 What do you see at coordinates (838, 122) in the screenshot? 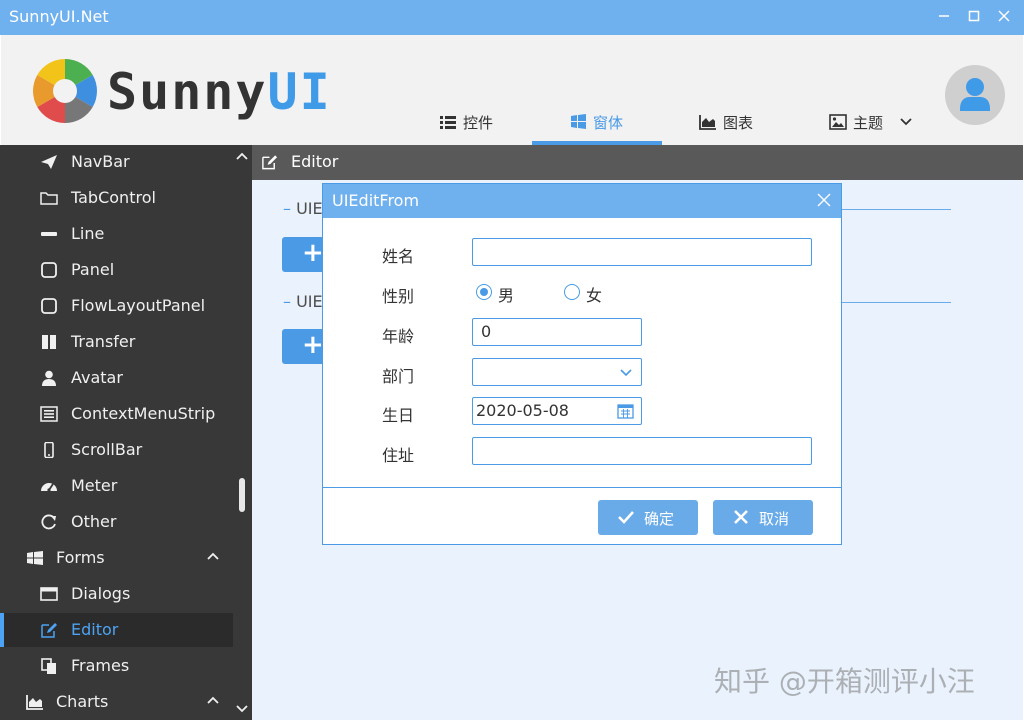
I see `image-icon` at bounding box center [838, 122].